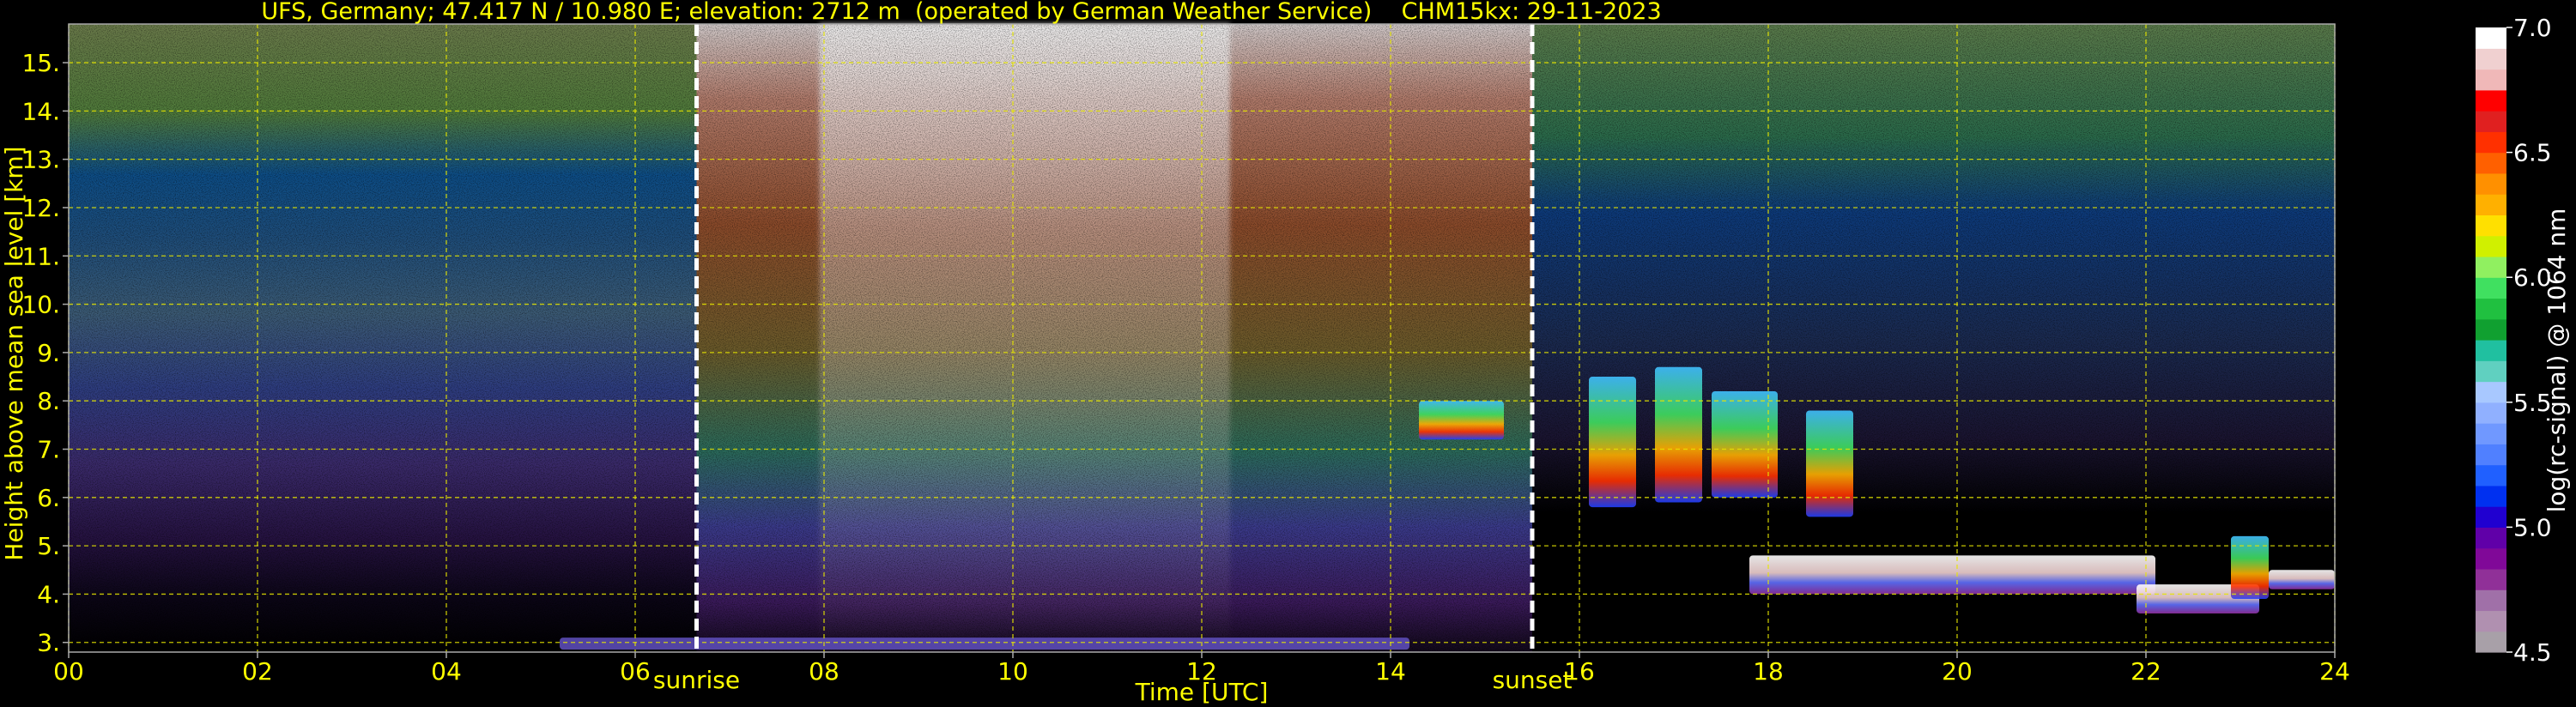 The height and width of the screenshot is (707, 2576). Describe the element at coordinates (2532, 527) in the screenshot. I see `colorbar-tick-label: 5.0` at that location.